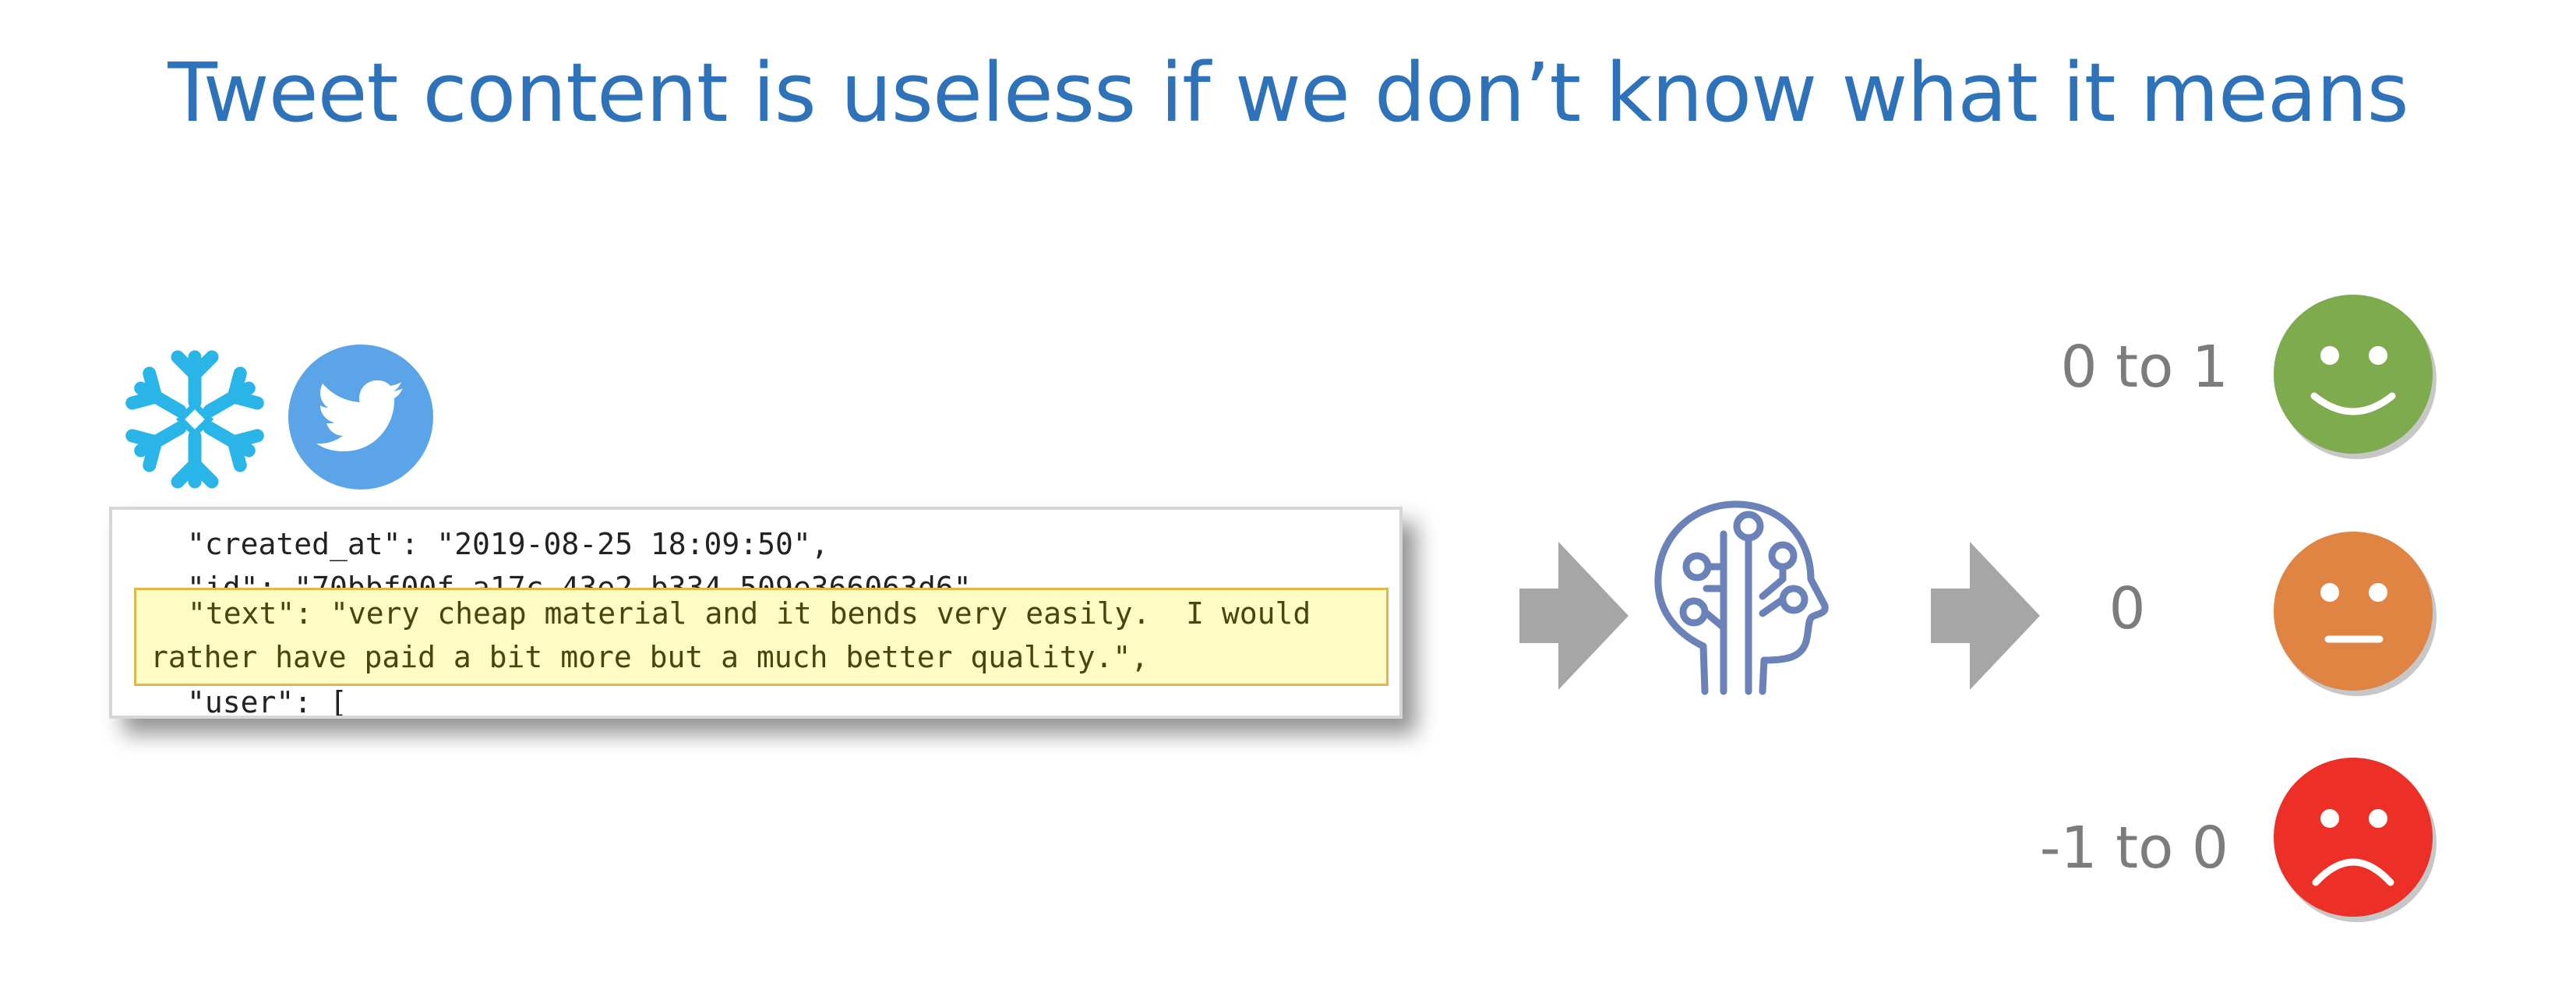  Describe the element at coordinates (2127, 608) in the screenshot. I see `neutral-score-label: 0` at that location.